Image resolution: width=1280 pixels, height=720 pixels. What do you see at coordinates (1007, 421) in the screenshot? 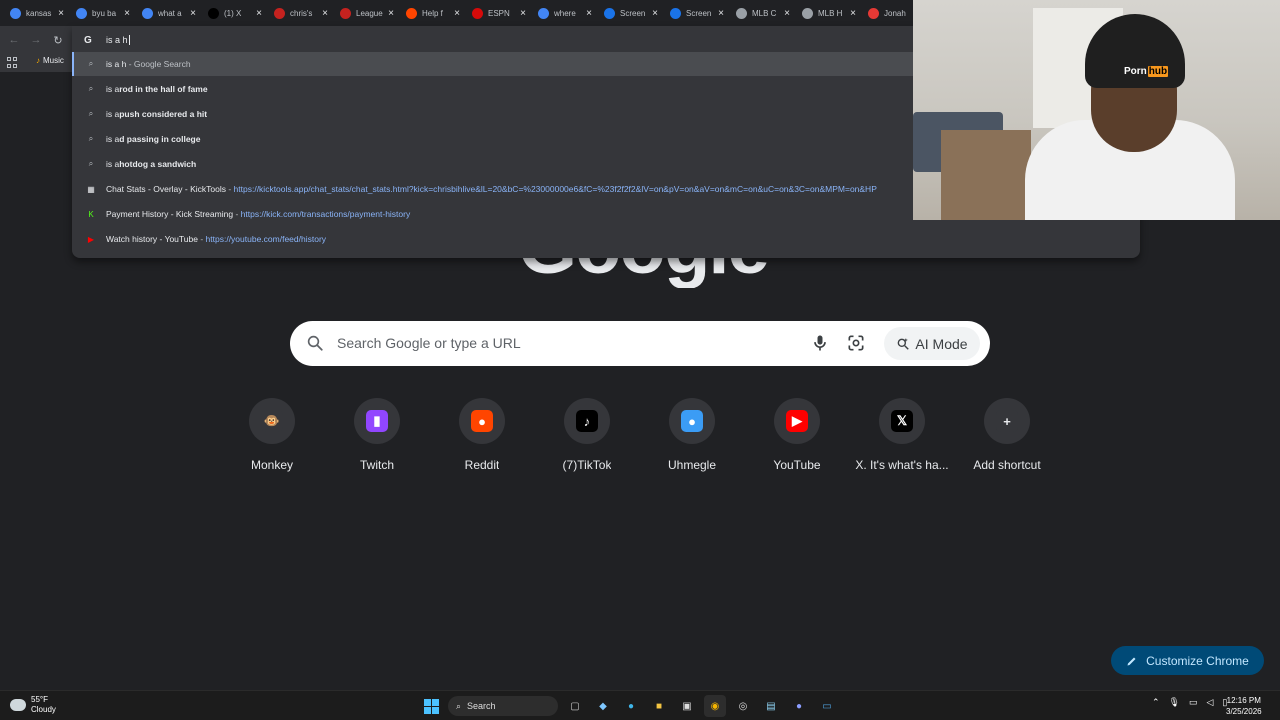
I see `plus-icon: +` at bounding box center [1007, 421].